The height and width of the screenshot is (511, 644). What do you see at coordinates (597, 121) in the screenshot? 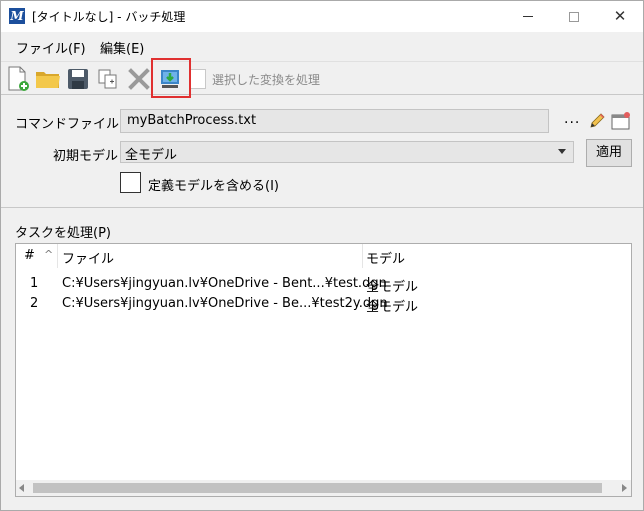
I see `pencil-icon` at bounding box center [597, 121].